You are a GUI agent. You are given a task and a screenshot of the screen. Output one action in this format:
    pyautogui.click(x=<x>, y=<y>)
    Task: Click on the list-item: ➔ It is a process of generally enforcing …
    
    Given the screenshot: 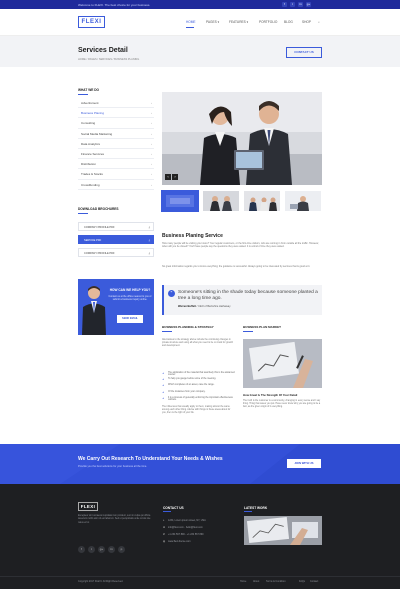 What is the action you would take?
    pyautogui.click(x=197, y=398)
    